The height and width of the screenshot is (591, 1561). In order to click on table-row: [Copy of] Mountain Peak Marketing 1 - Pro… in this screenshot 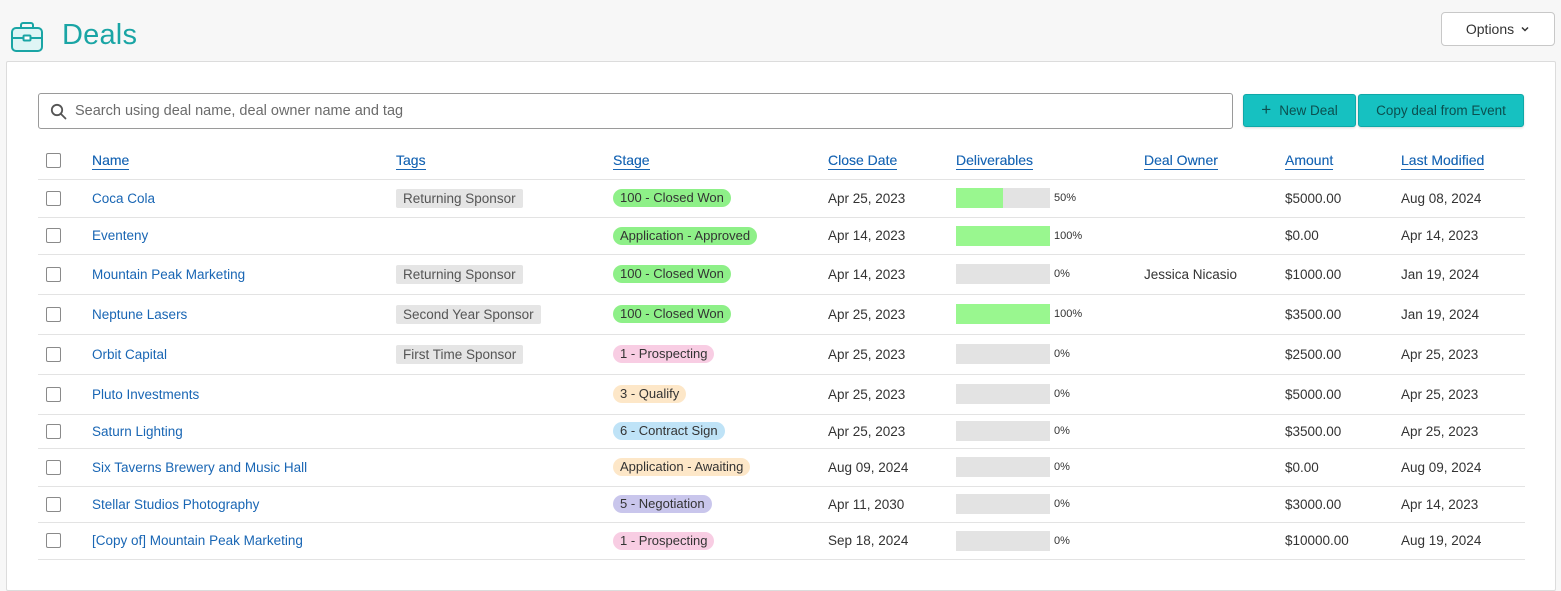, I will do `click(781, 541)`.